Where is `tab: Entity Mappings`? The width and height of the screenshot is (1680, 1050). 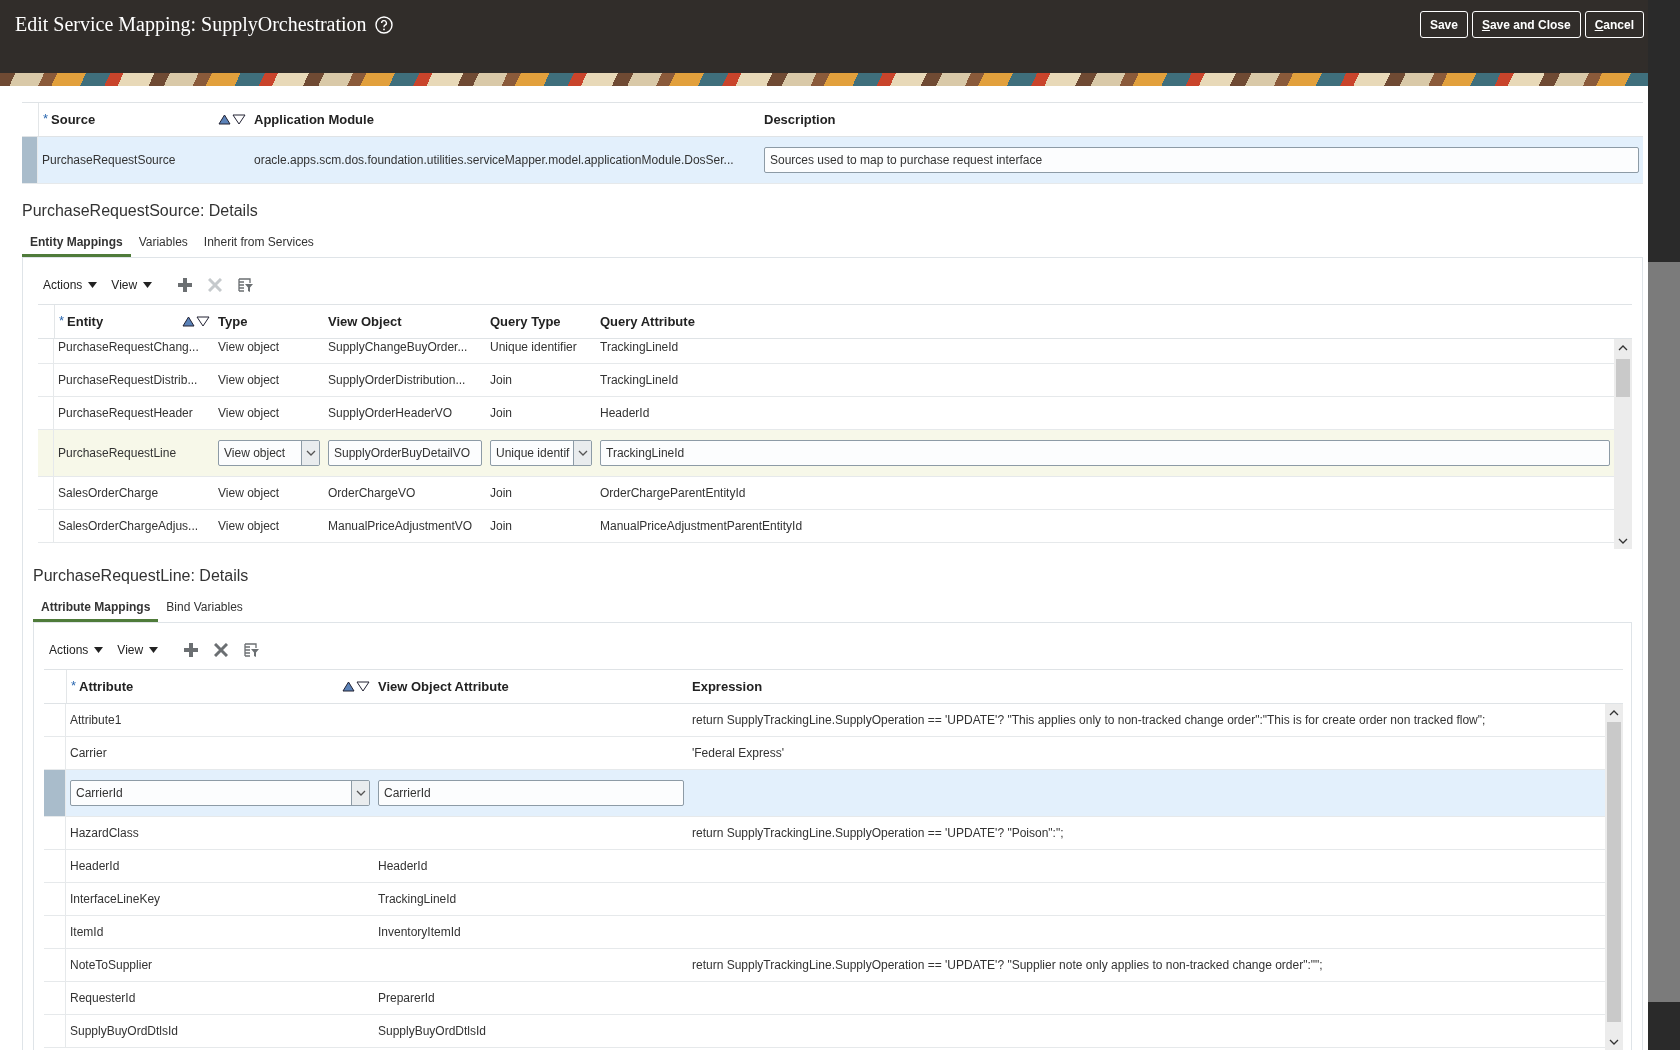
tab: Entity Mappings is located at coordinates (76, 243).